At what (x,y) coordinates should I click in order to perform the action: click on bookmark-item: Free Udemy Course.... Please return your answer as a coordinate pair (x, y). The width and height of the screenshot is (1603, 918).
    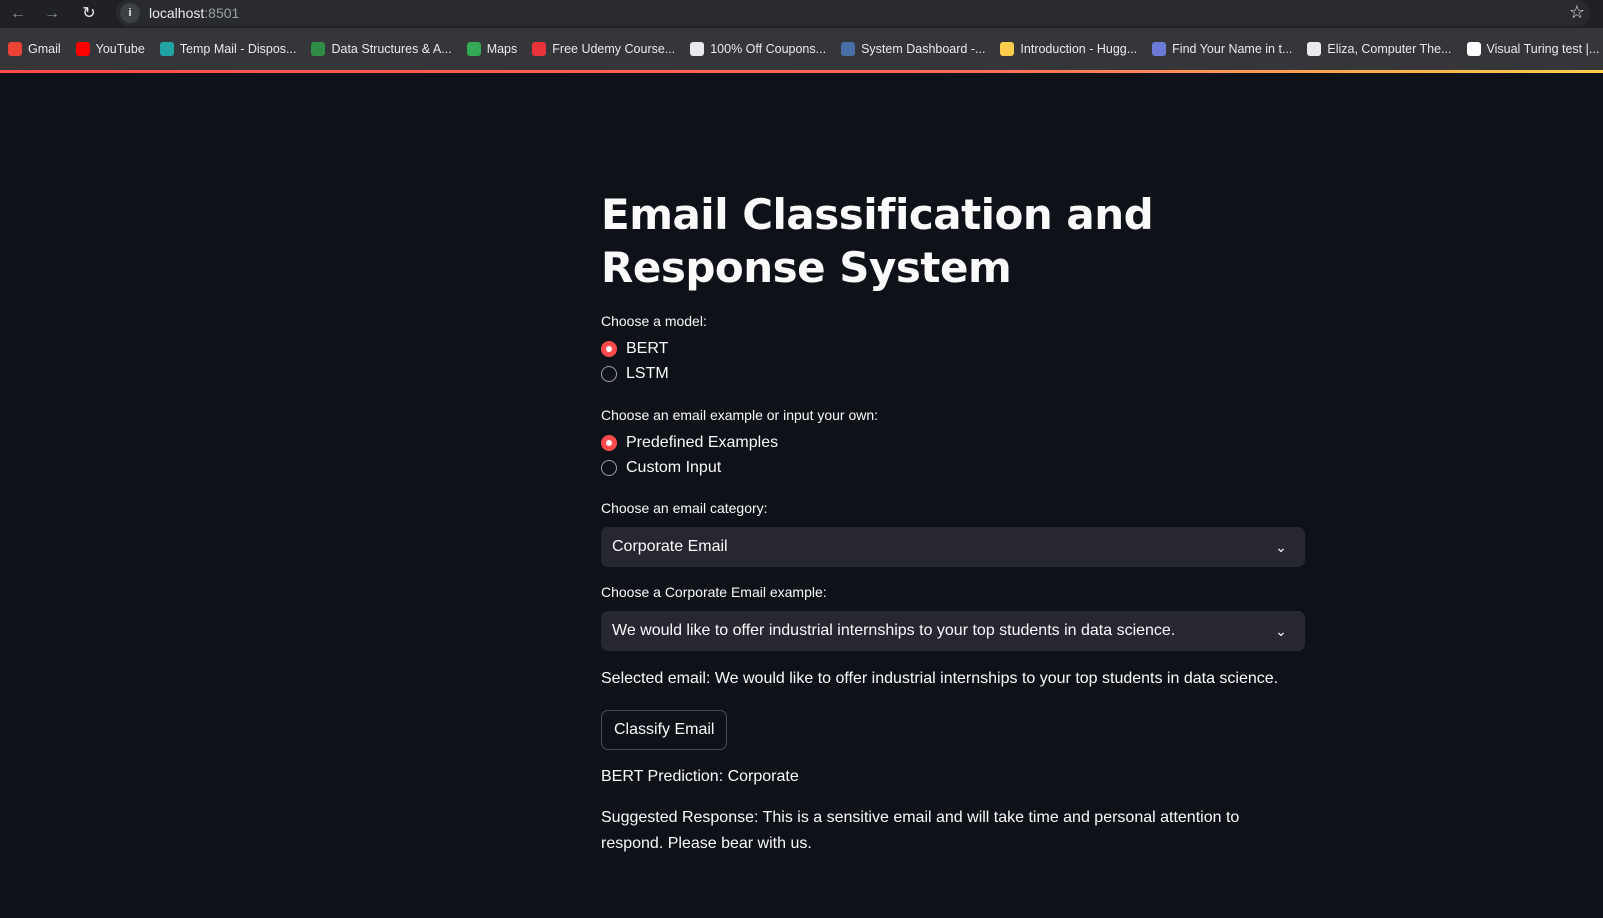
    Looking at the image, I should click on (603, 49).